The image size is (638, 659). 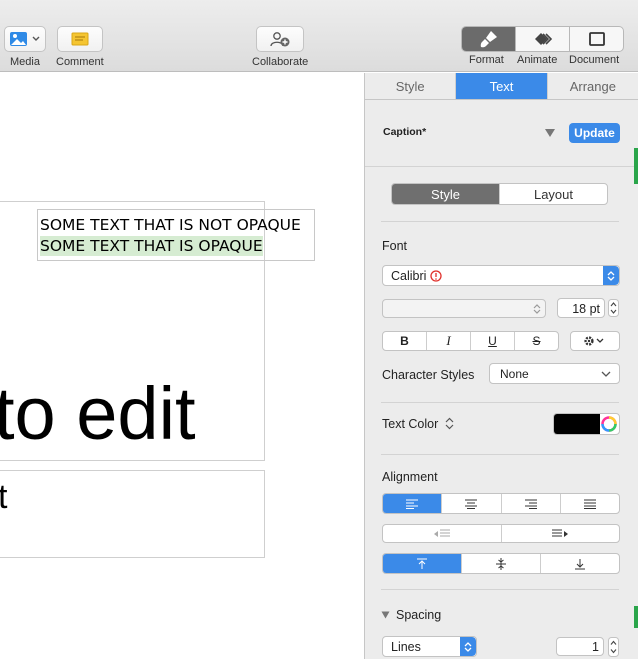 What do you see at coordinates (536, 341) in the screenshot?
I see `strikethrough-button: S` at bounding box center [536, 341].